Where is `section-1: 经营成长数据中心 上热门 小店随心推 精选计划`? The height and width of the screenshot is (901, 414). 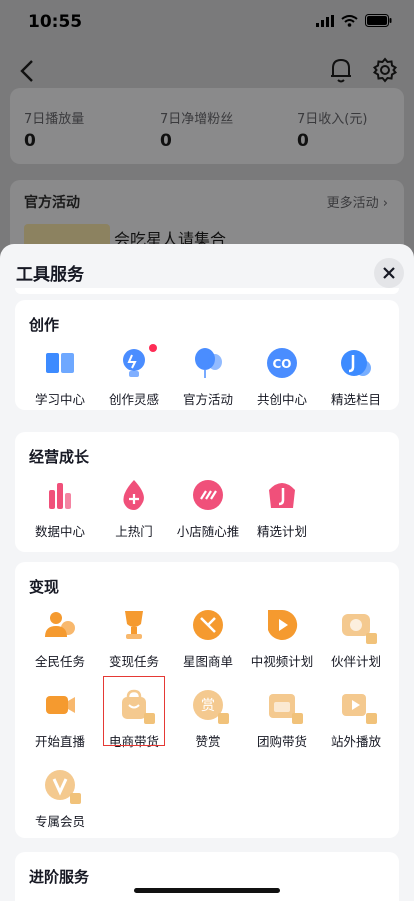
section-1: 经营成长数据中心 上热门 小店随心推 精选计划 is located at coordinates (207, 492).